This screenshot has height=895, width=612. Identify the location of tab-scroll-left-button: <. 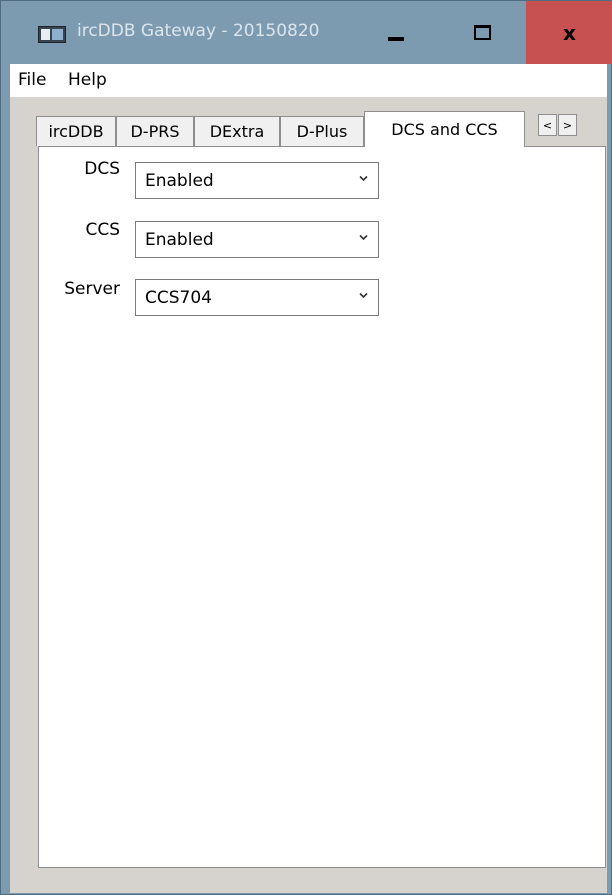
(547, 125).